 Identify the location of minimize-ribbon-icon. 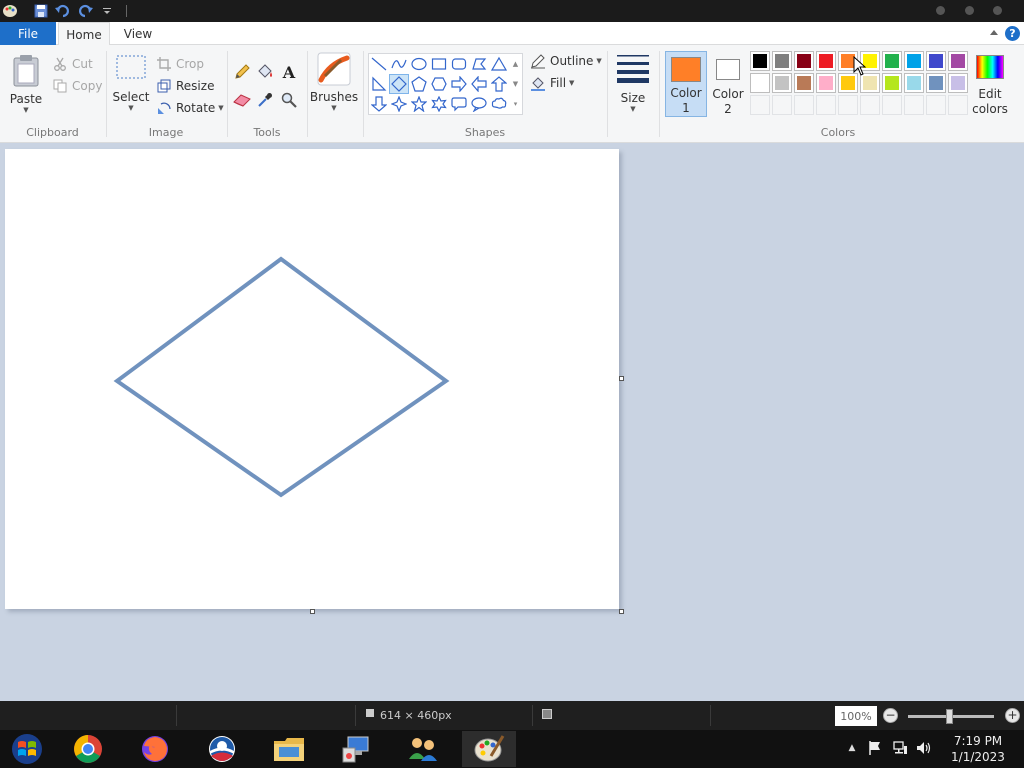
(994, 32).